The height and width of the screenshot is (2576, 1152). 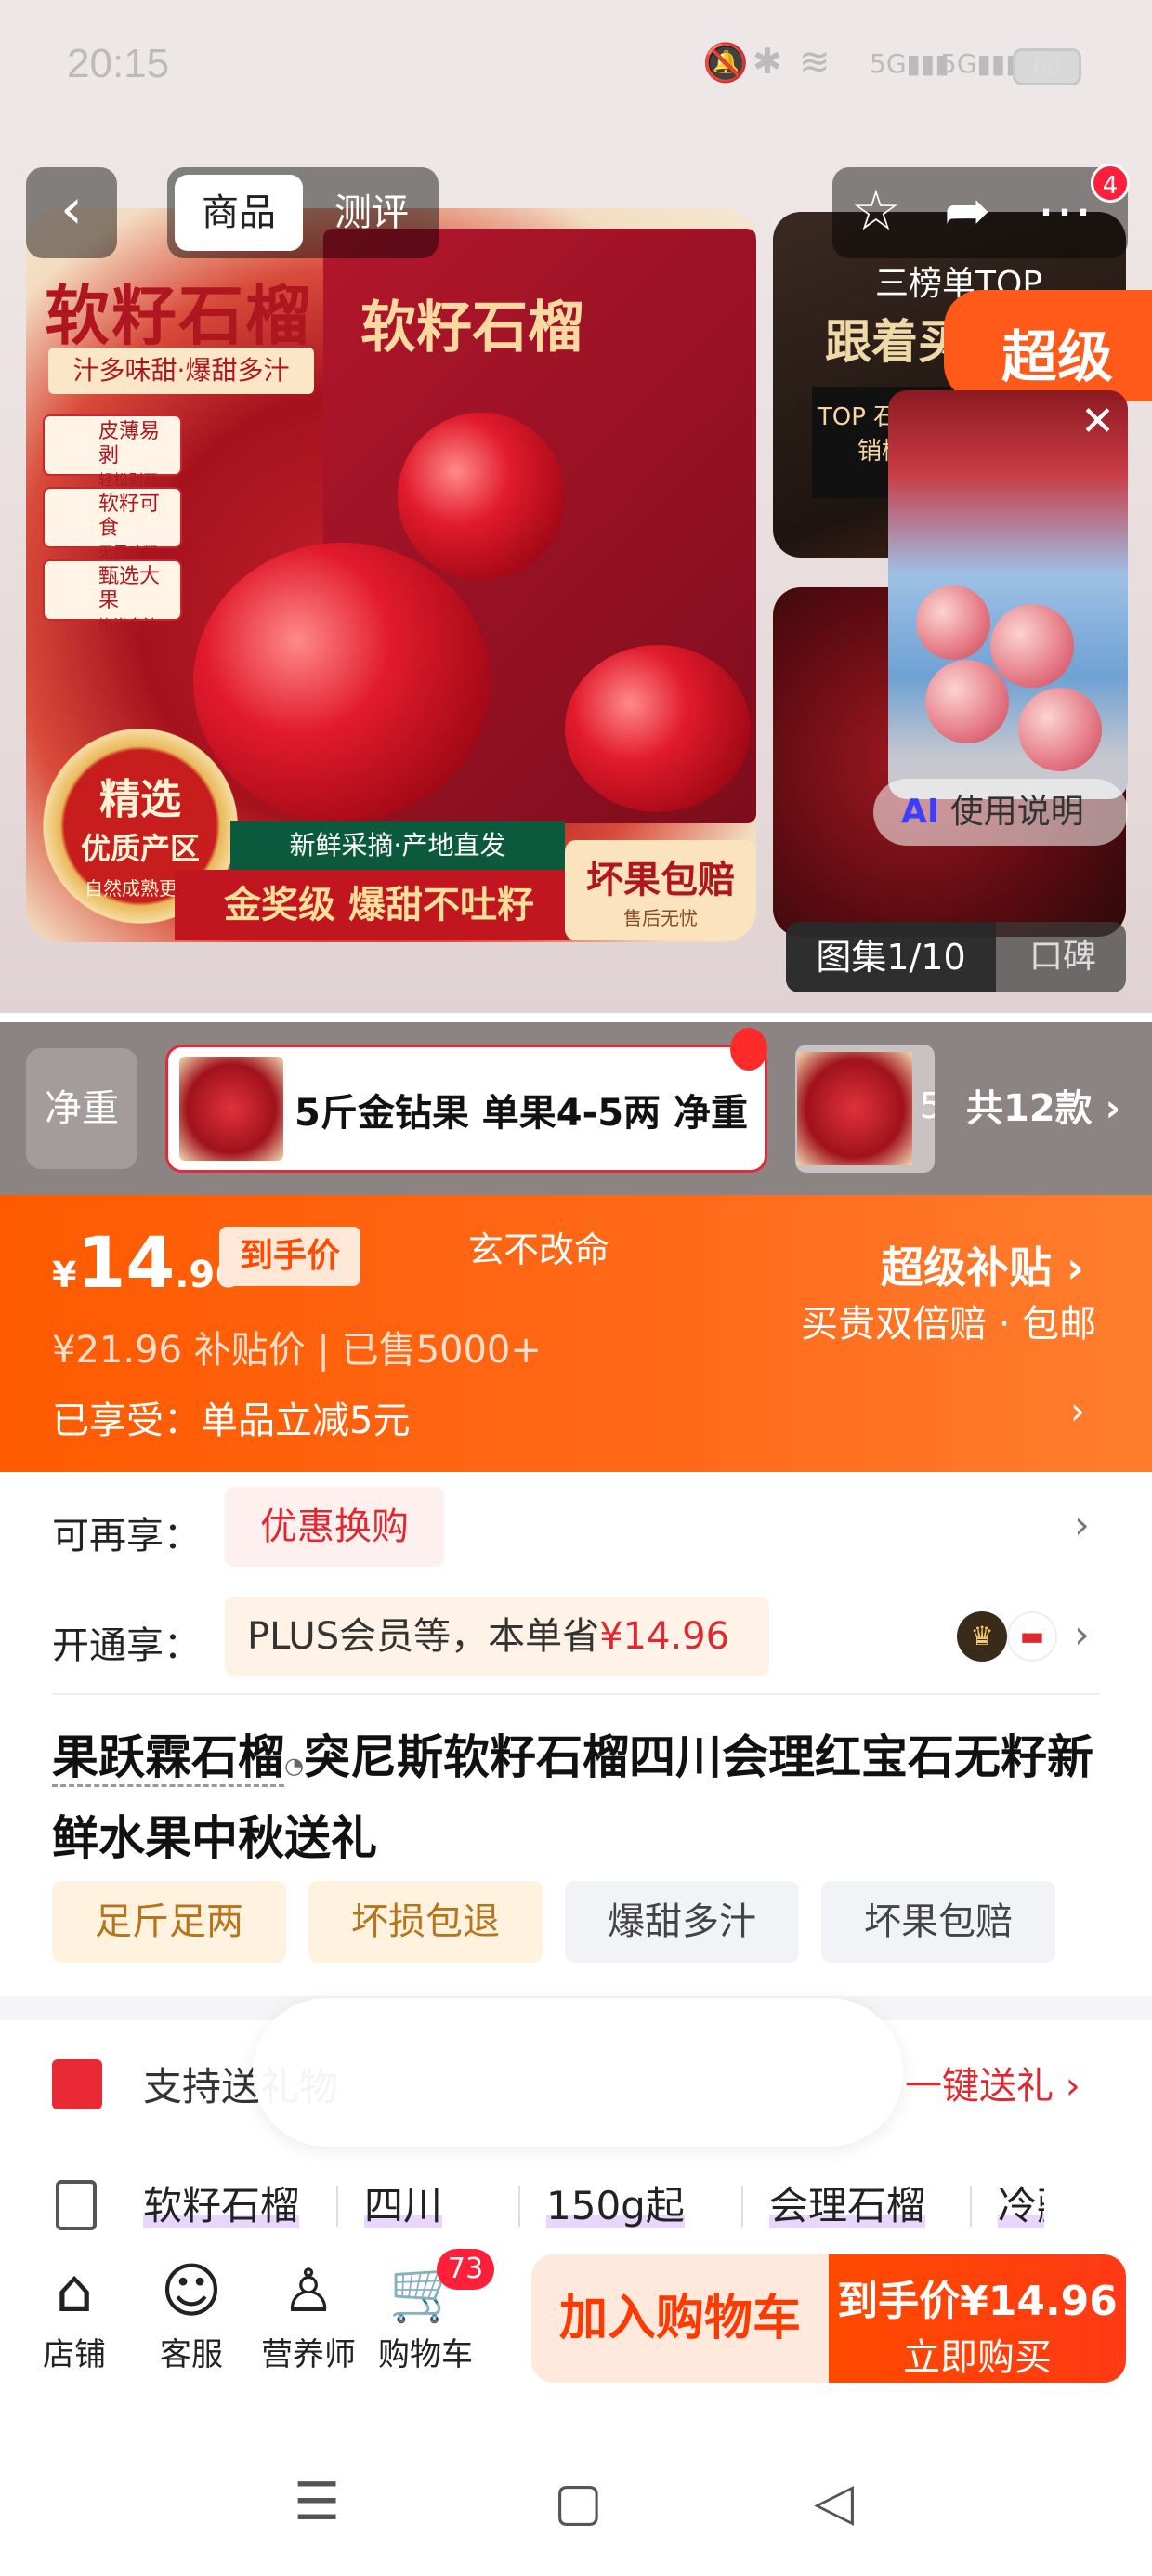 What do you see at coordinates (168, 1758) in the screenshot?
I see `brand-name: 果跃霖石榴` at bounding box center [168, 1758].